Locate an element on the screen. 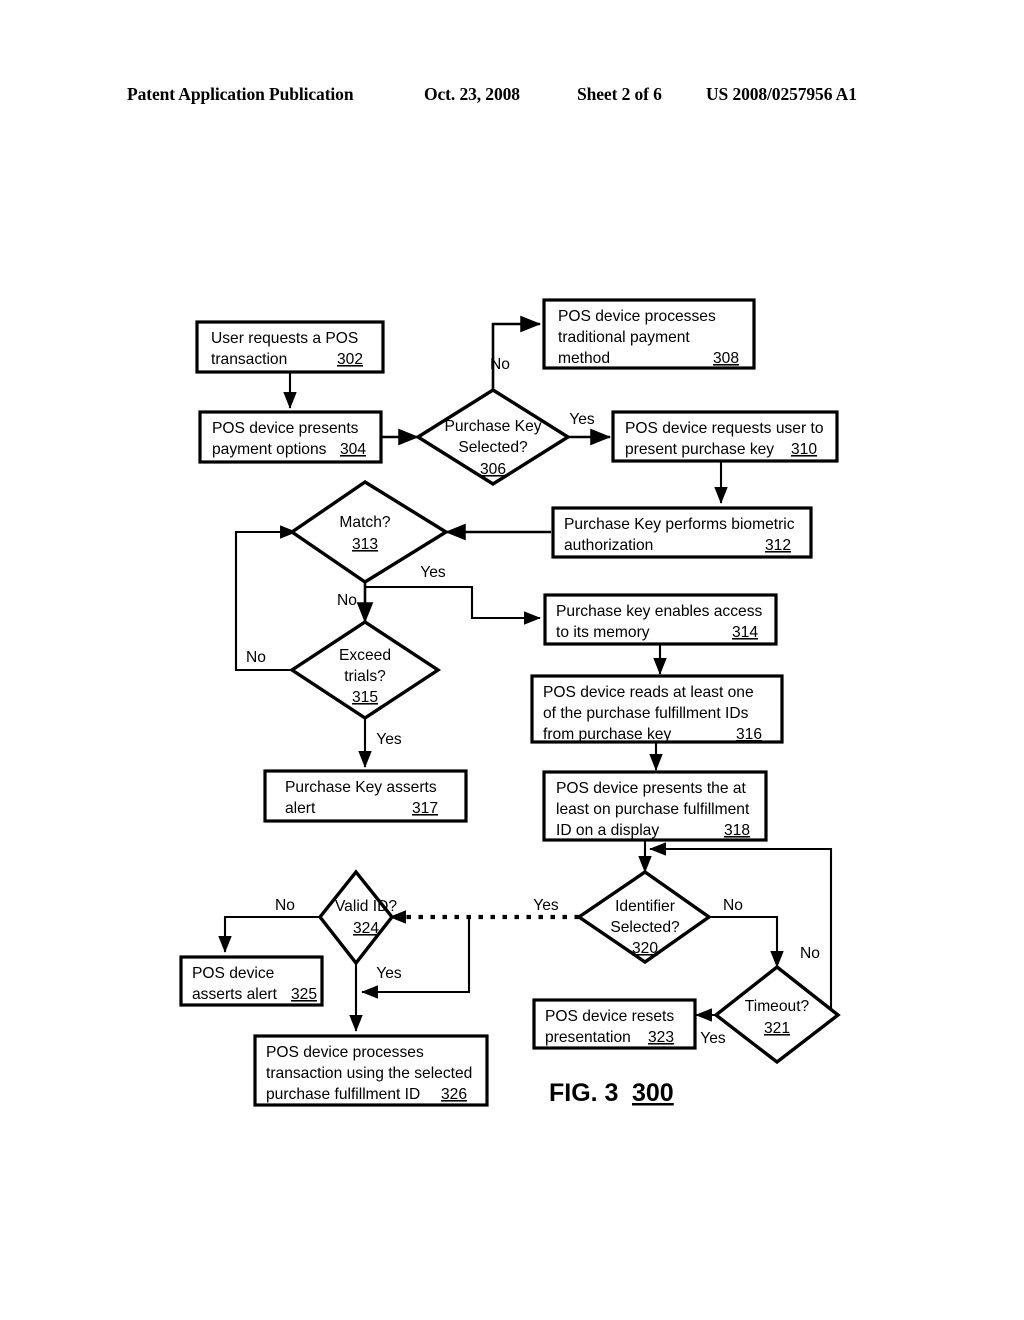  node-317-ref: 317 is located at coordinates (425, 808).